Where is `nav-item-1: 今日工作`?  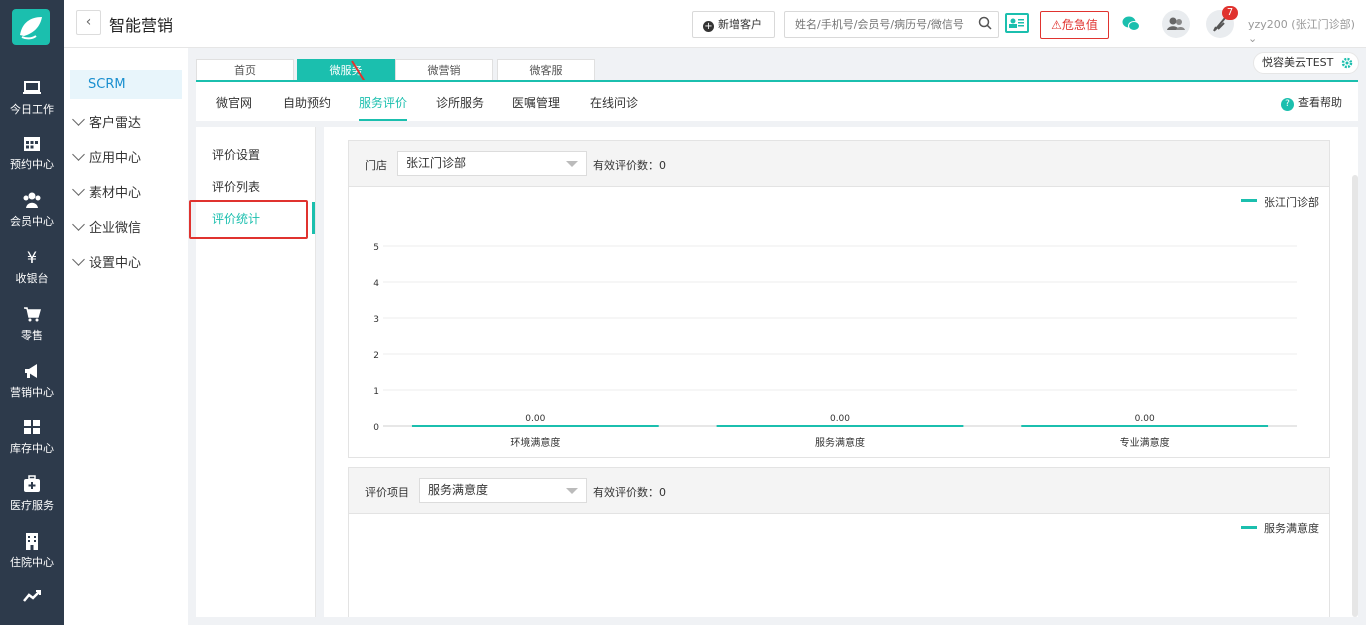 nav-item-1: 今日工作 is located at coordinates (32, 106).